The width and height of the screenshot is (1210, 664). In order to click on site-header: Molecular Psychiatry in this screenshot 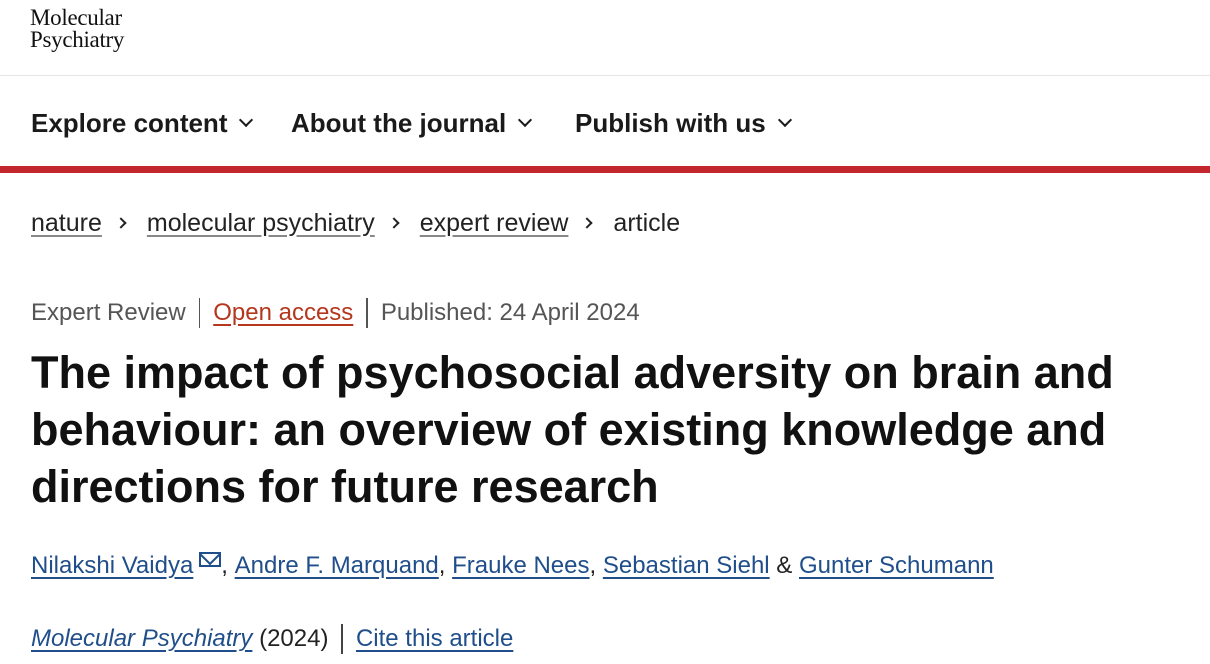, I will do `click(605, 38)`.